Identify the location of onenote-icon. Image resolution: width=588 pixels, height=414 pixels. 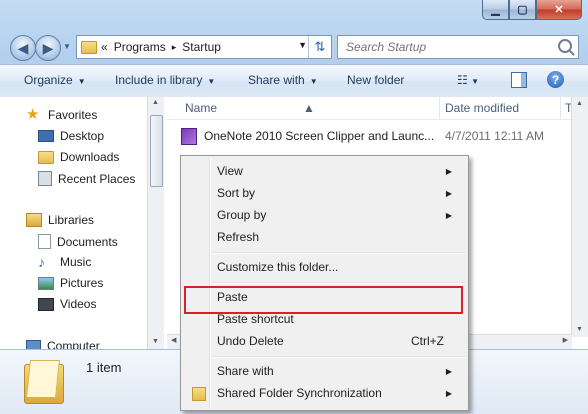
(189, 136).